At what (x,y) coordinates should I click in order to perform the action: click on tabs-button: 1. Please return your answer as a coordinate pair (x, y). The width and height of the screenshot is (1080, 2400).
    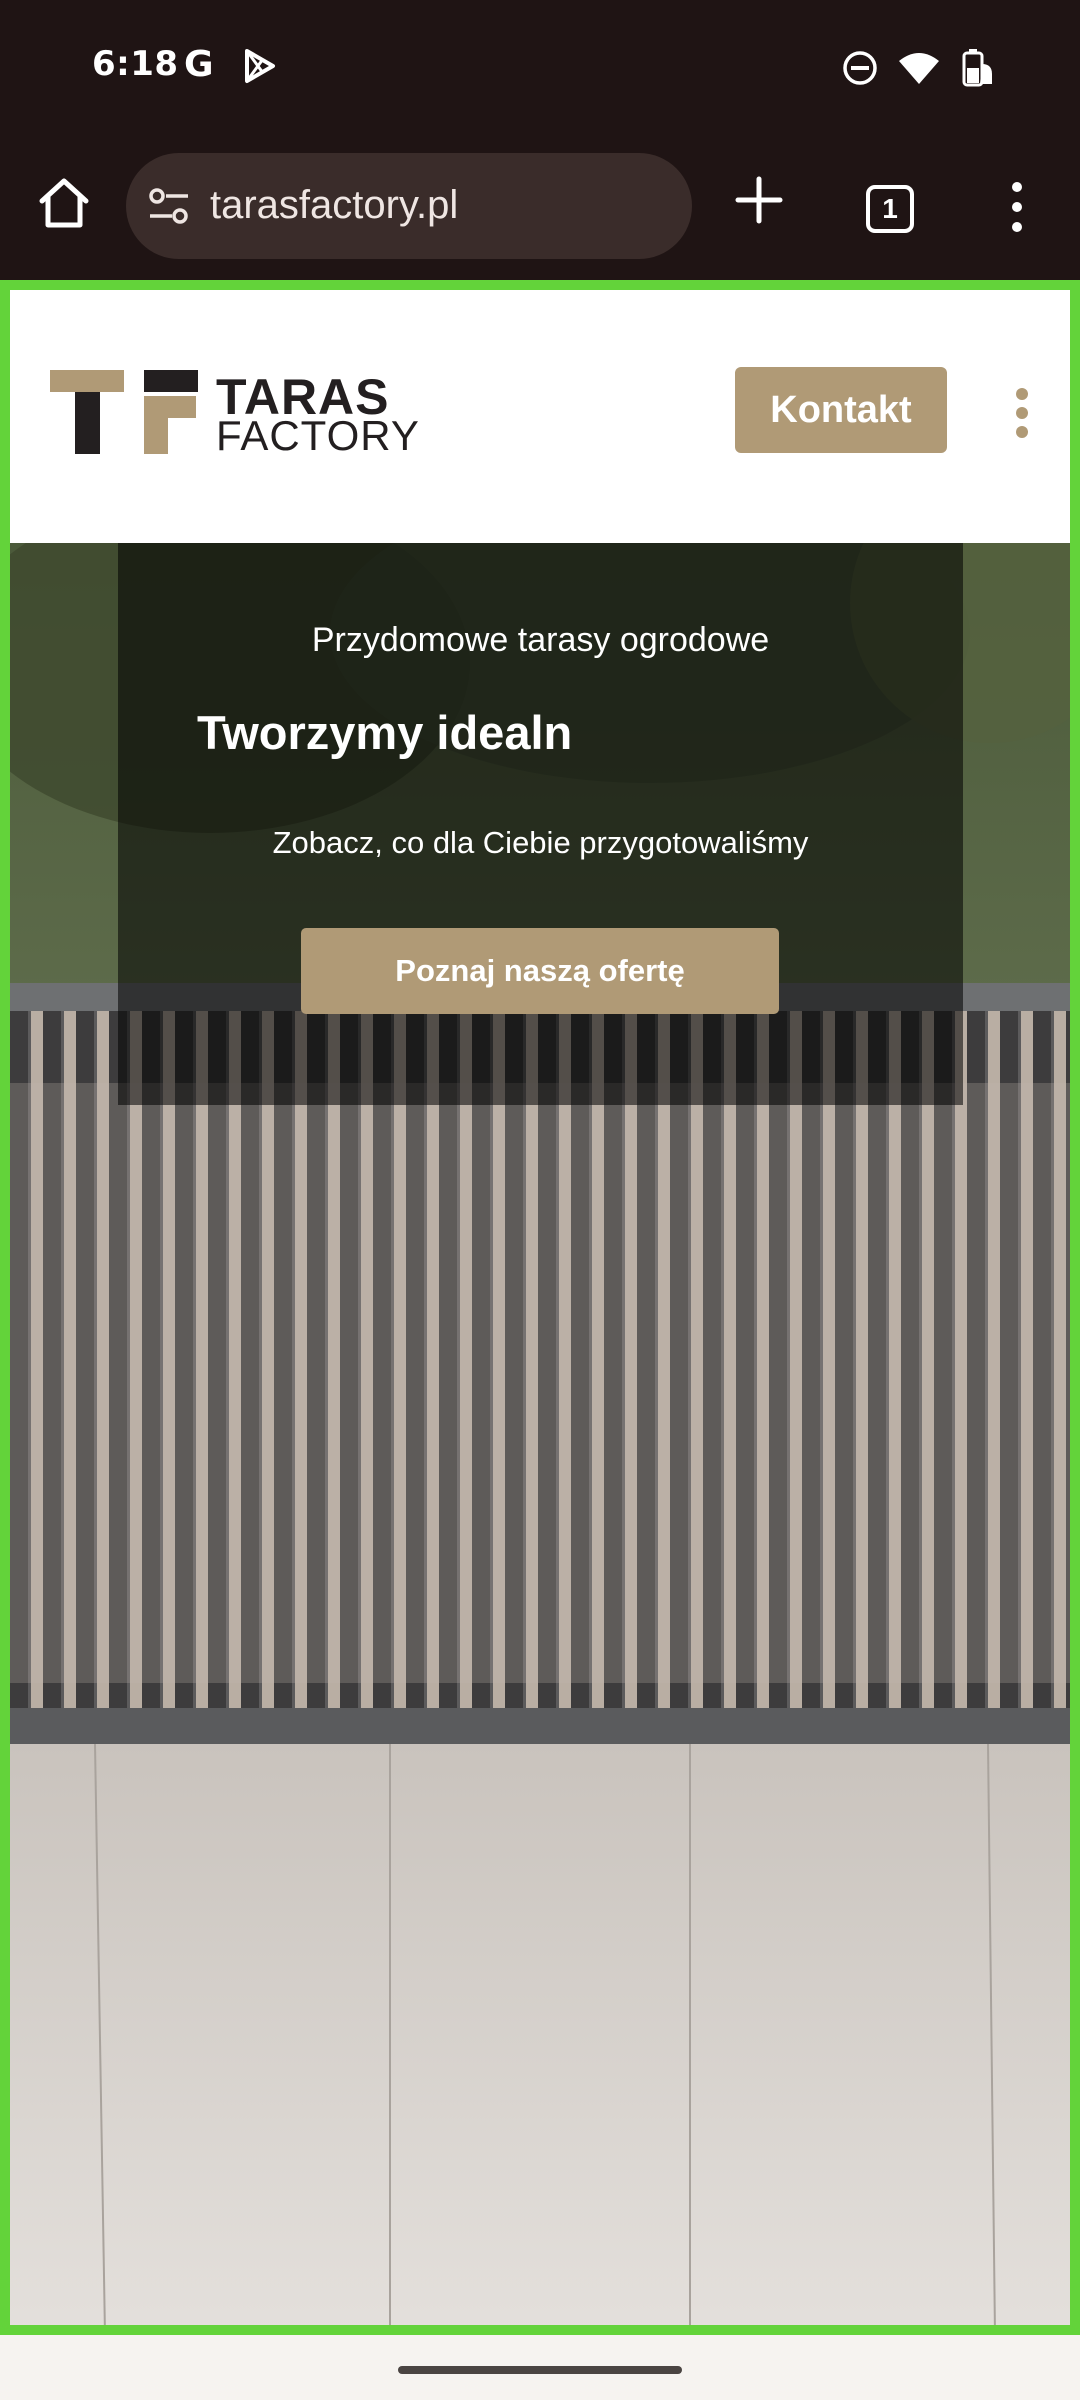
    Looking at the image, I should click on (890, 209).